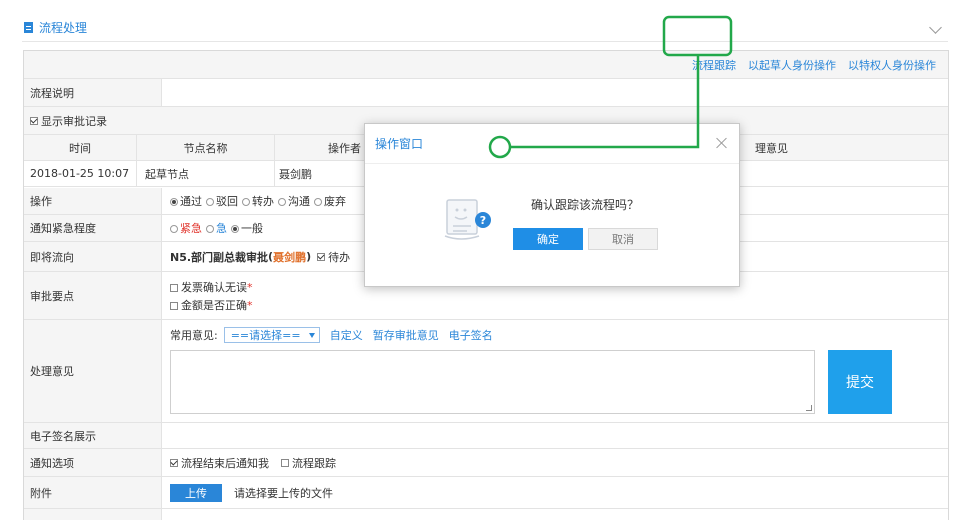 Image resolution: width=968 pixels, height=531 pixels. I want to click on history-col-time: 时间, so click(80, 147).